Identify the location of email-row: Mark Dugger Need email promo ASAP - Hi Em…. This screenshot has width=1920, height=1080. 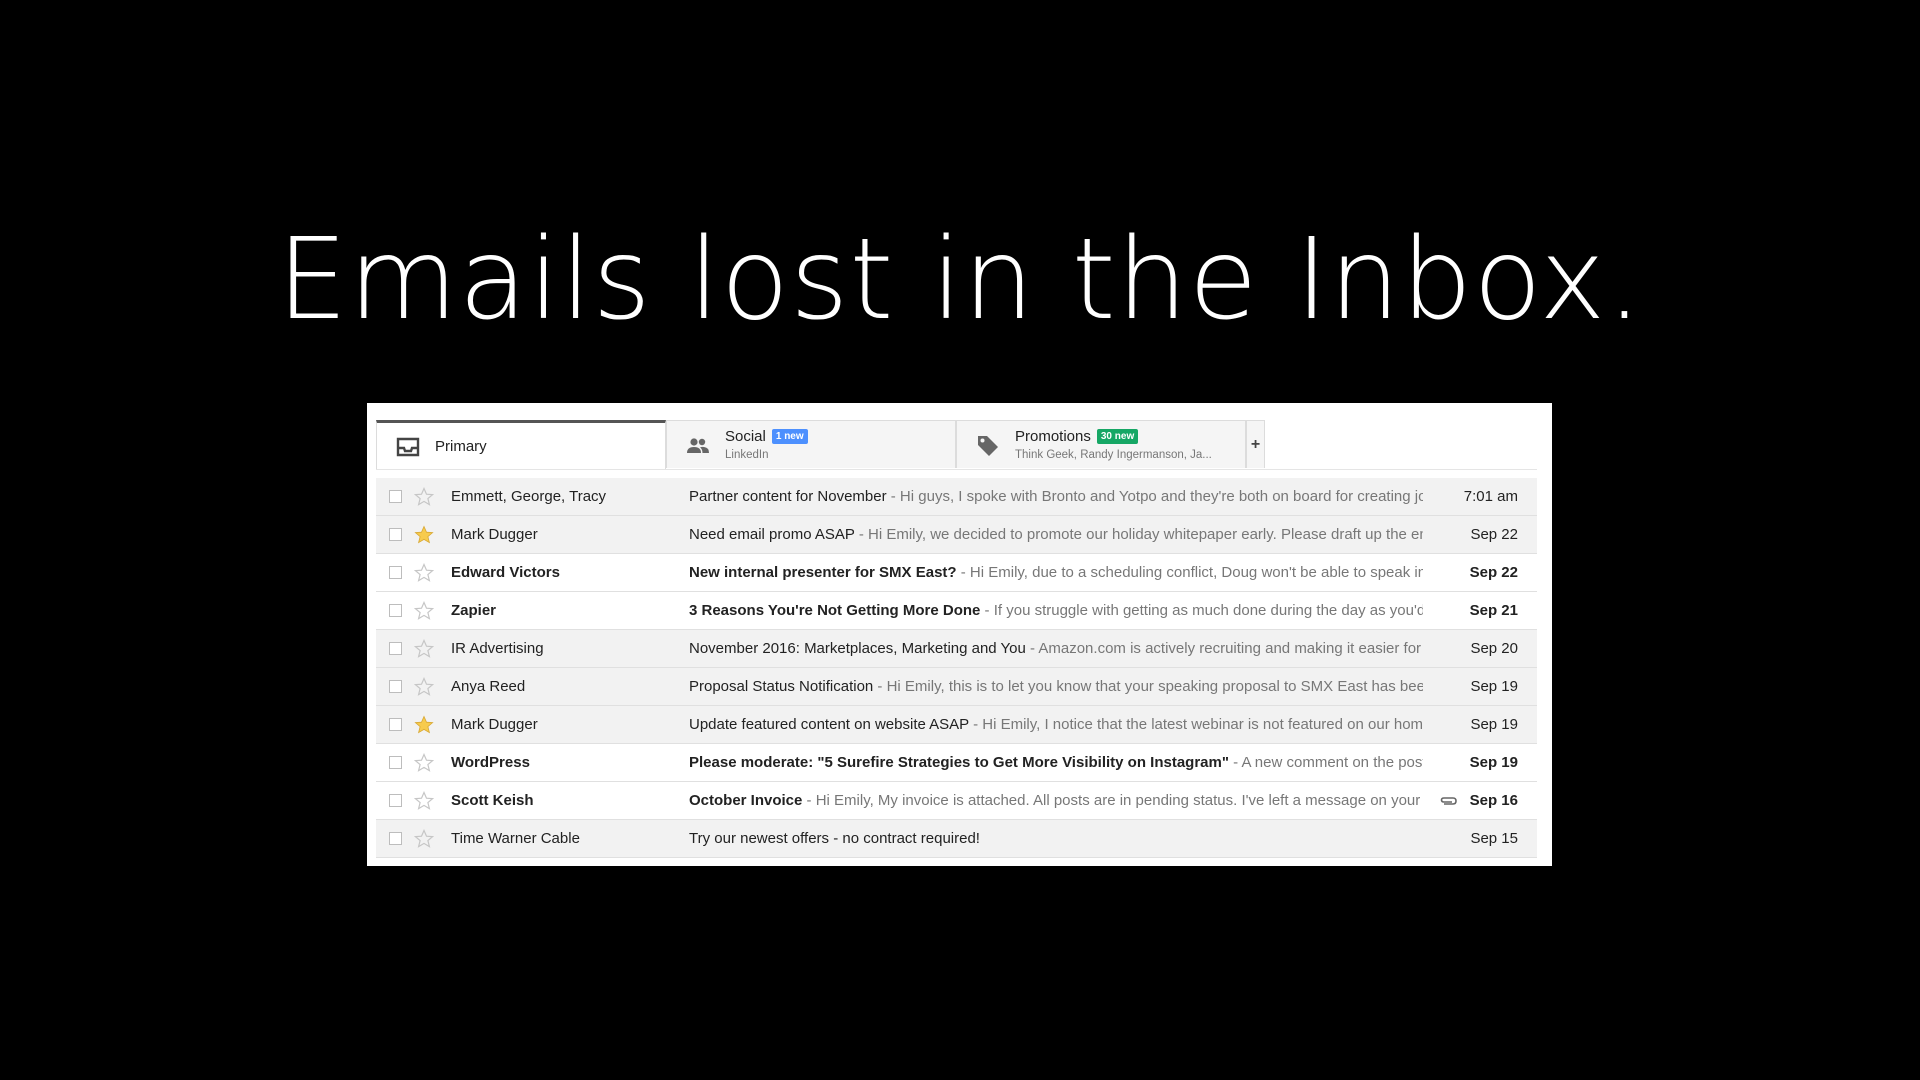
(956, 535).